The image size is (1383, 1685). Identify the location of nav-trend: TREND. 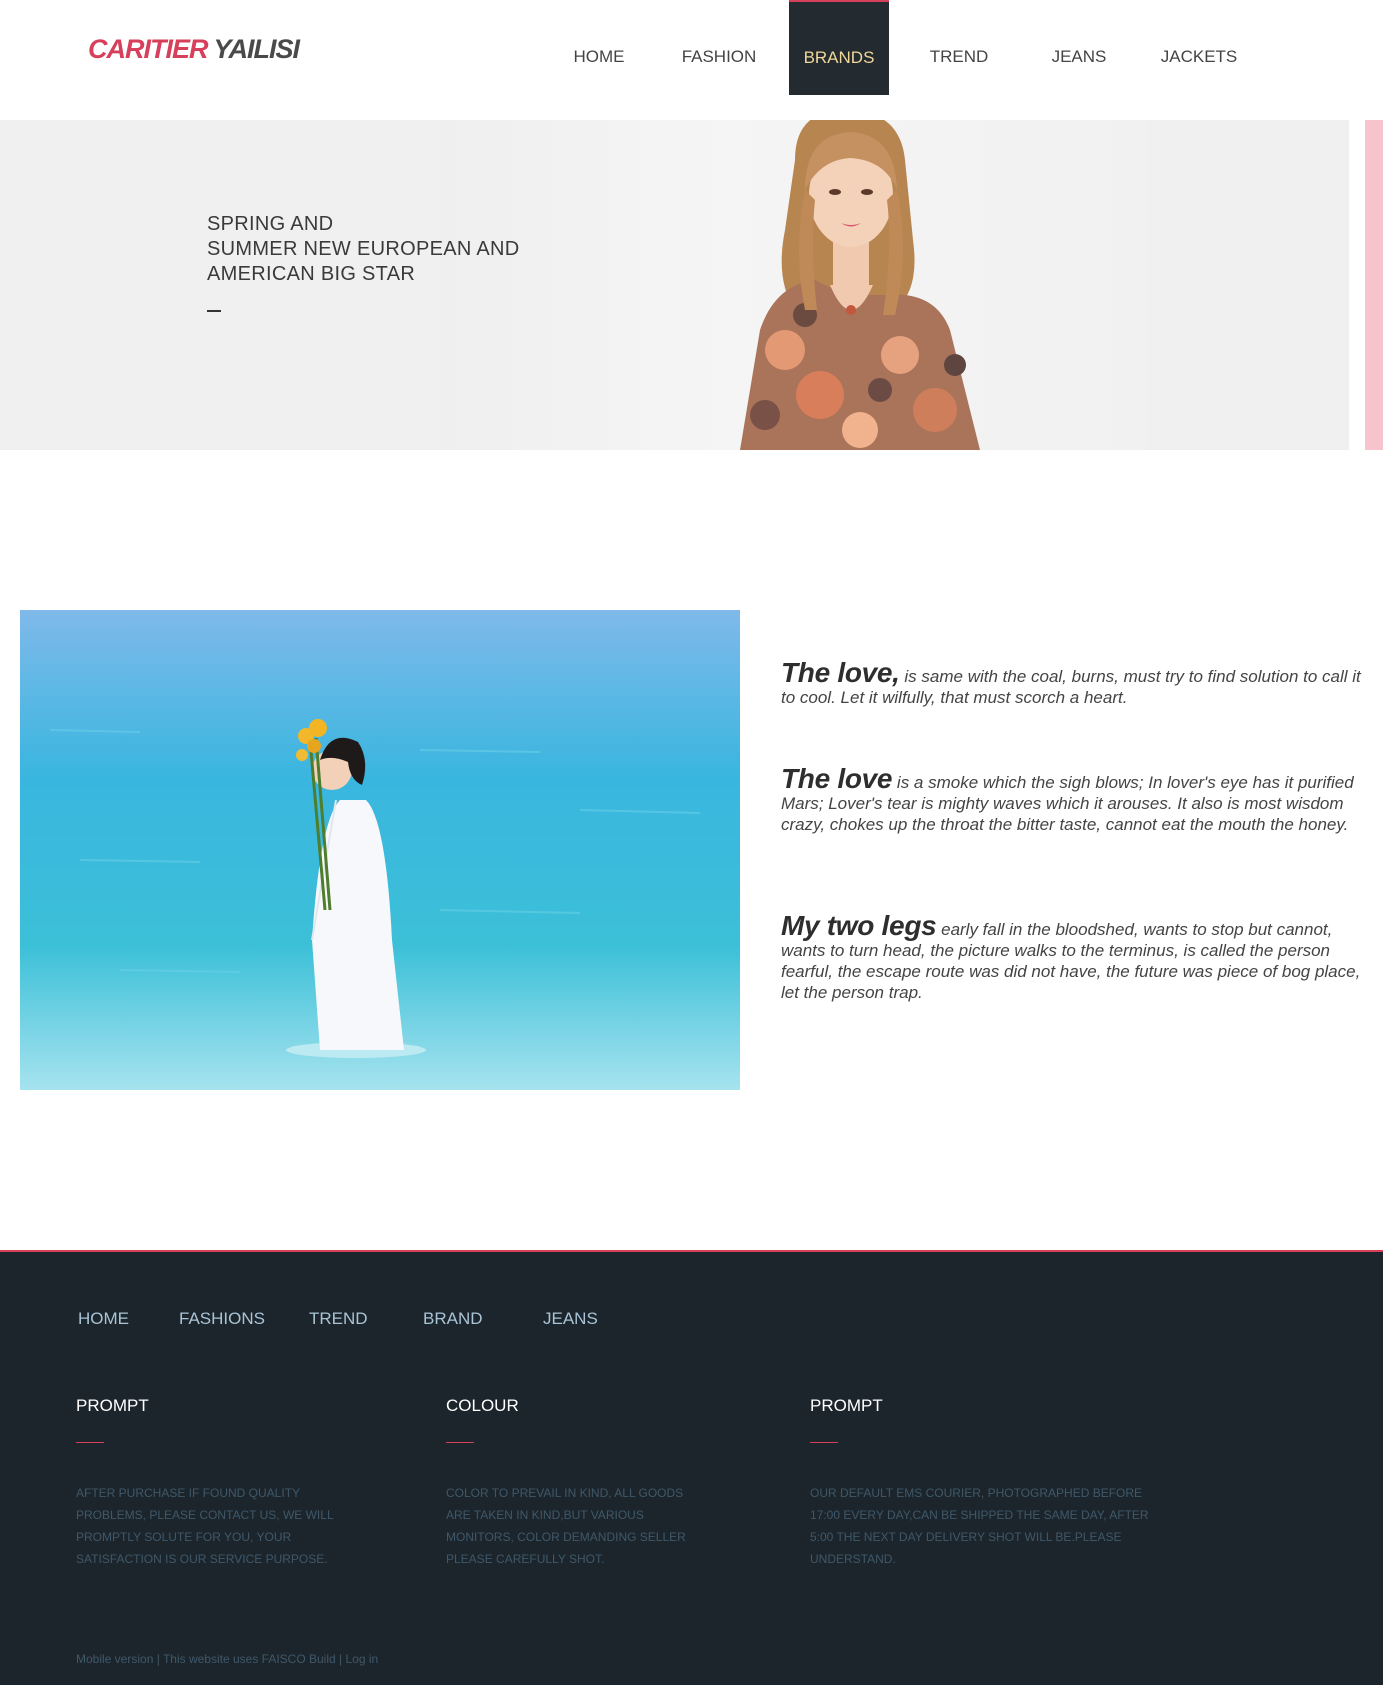
(959, 47).